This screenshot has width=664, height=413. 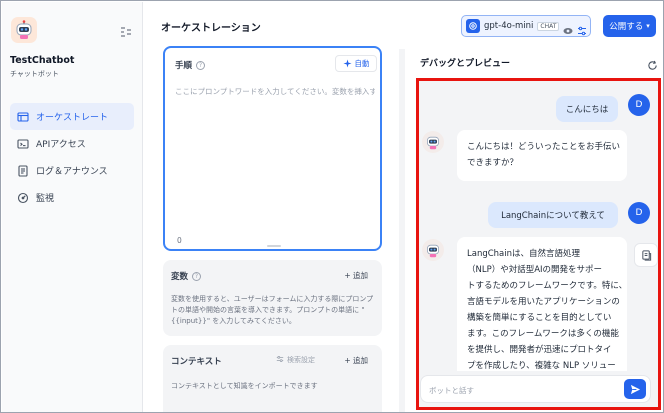 What do you see at coordinates (626, 27) in the screenshot?
I see `publish-button-label: 公開する` at bounding box center [626, 27].